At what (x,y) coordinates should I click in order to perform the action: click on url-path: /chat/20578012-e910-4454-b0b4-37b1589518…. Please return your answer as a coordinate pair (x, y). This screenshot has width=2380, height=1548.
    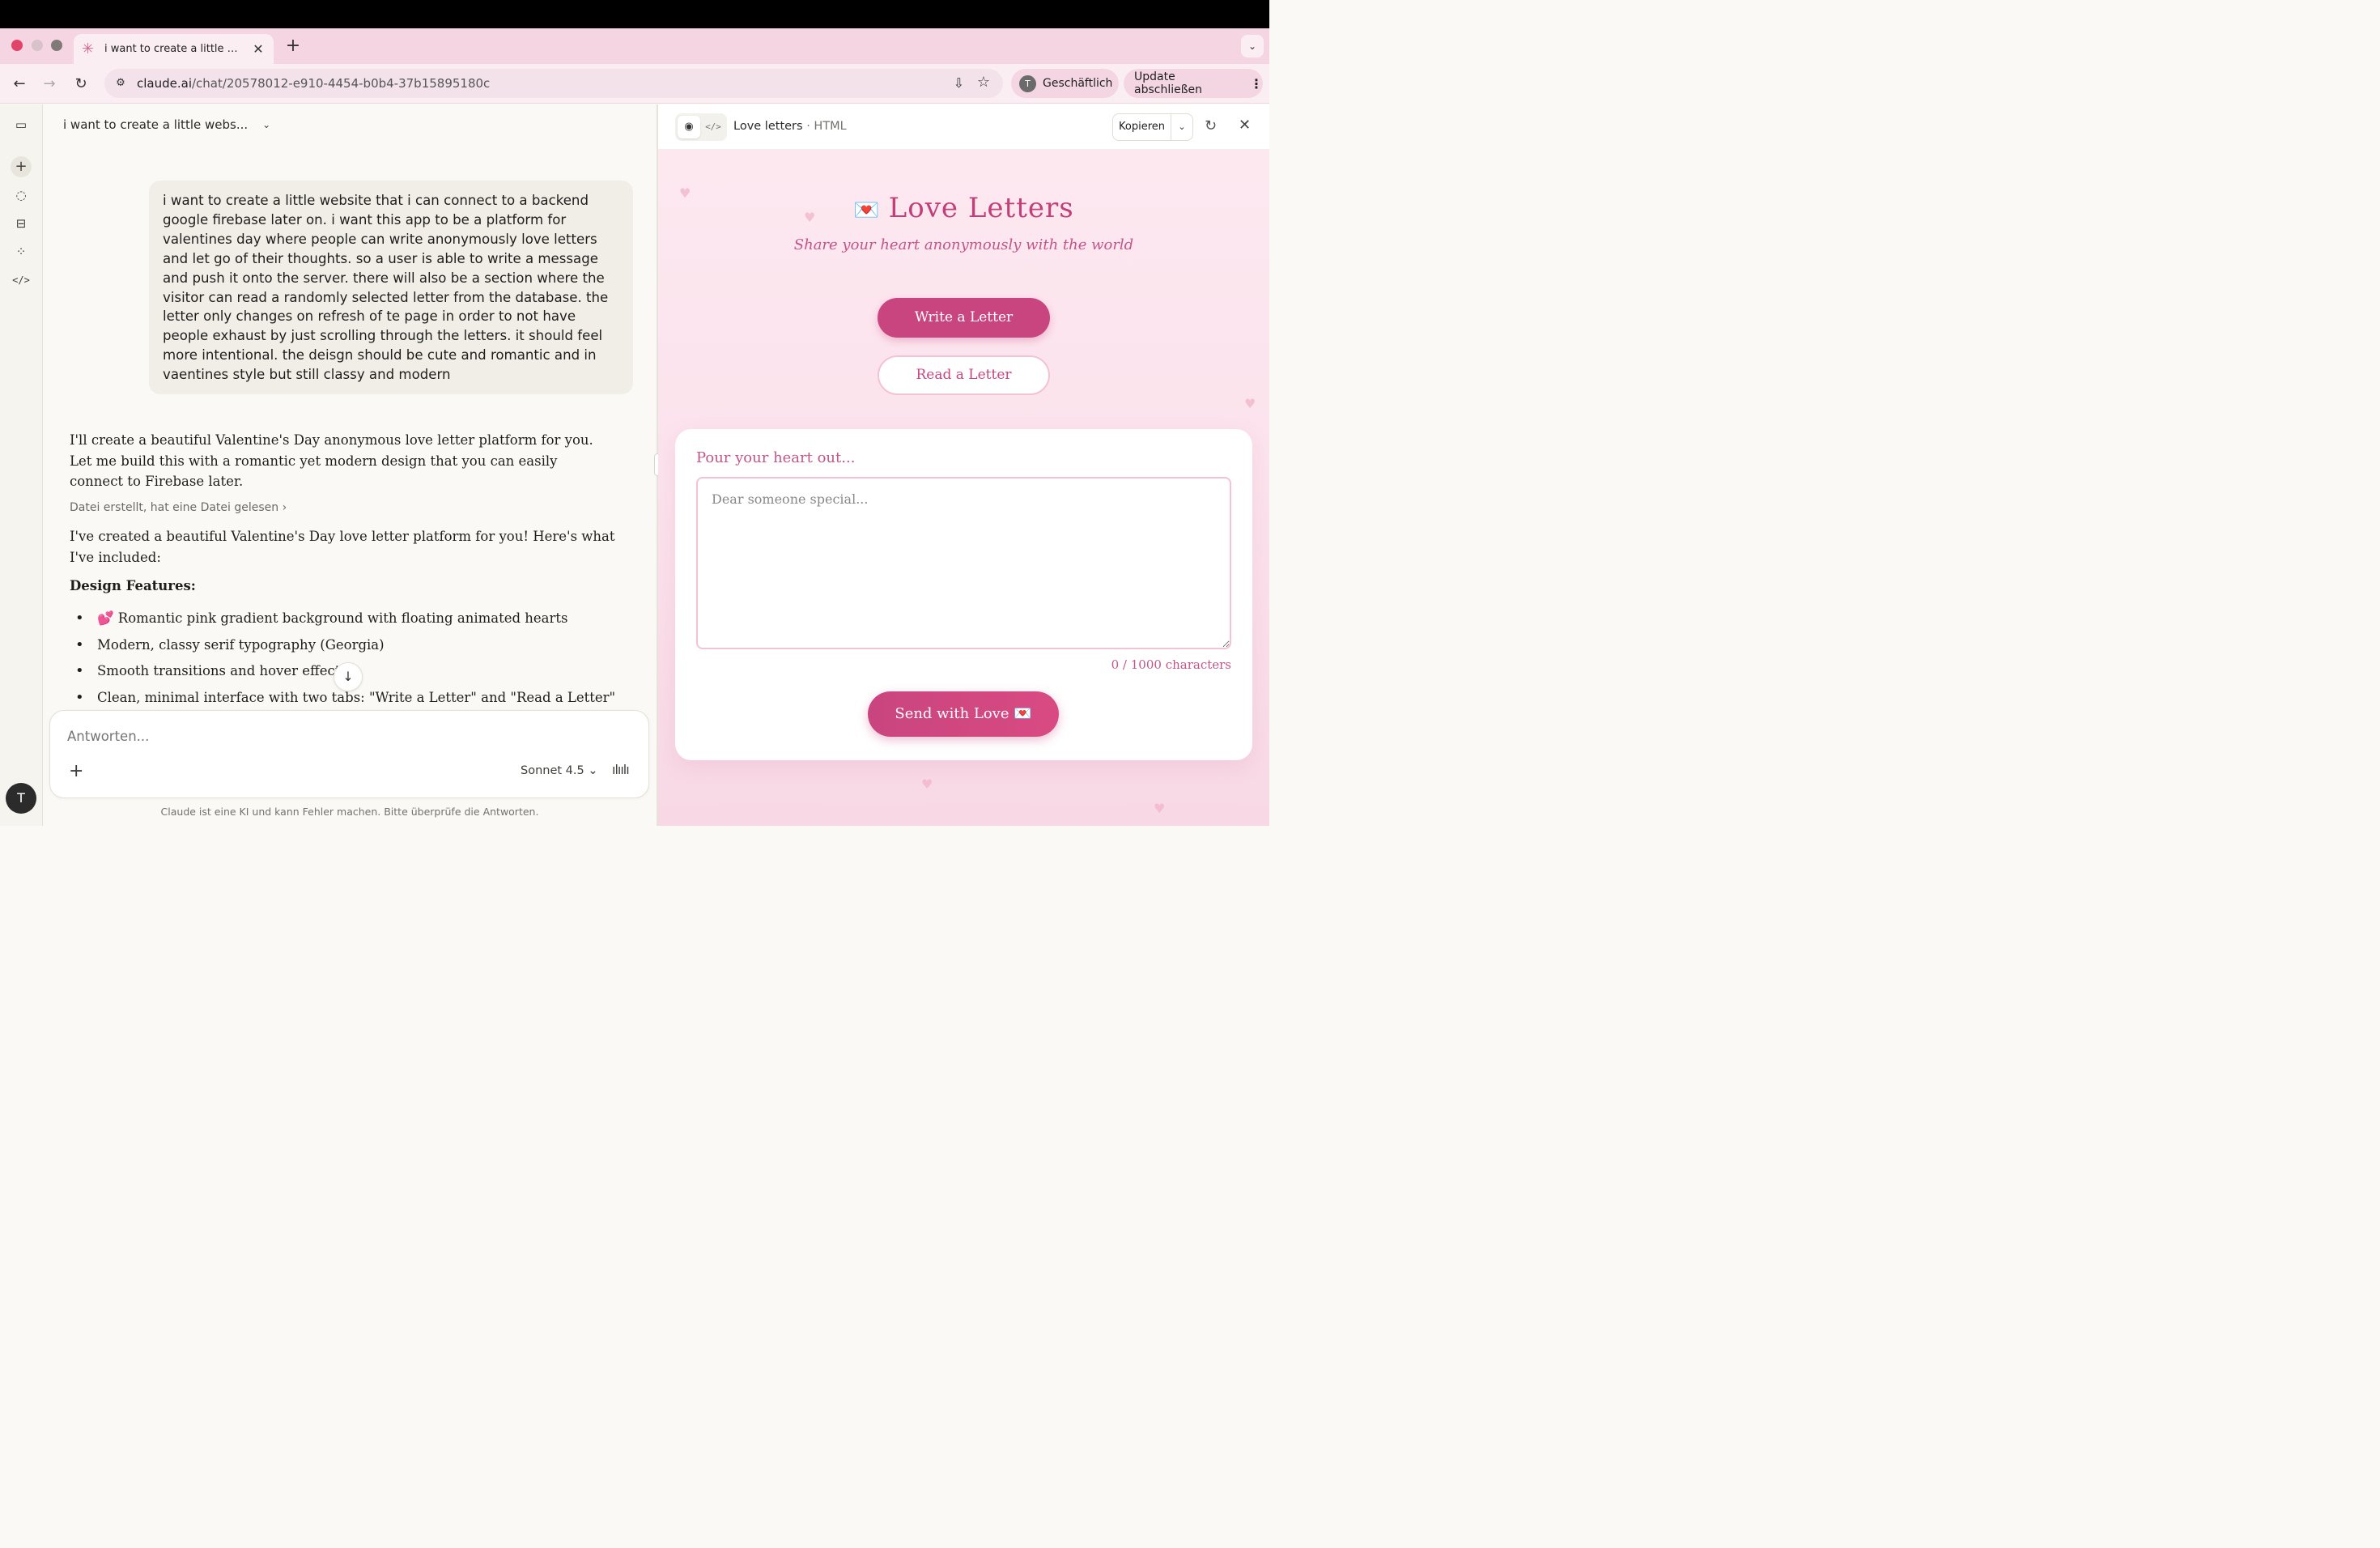
    Looking at the image, I should click on (341, 83).